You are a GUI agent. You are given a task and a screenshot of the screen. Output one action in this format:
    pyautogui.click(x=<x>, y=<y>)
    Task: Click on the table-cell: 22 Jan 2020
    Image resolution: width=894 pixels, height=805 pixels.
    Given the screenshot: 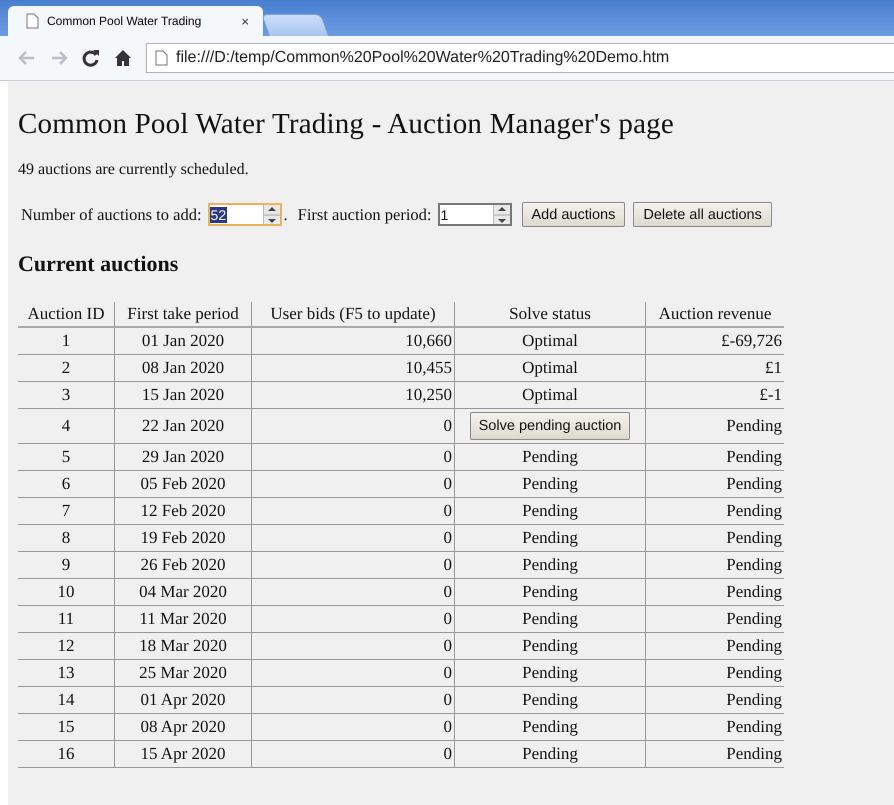 What is the action you would take?
    pyautogui.click(x=183, y=426)
    